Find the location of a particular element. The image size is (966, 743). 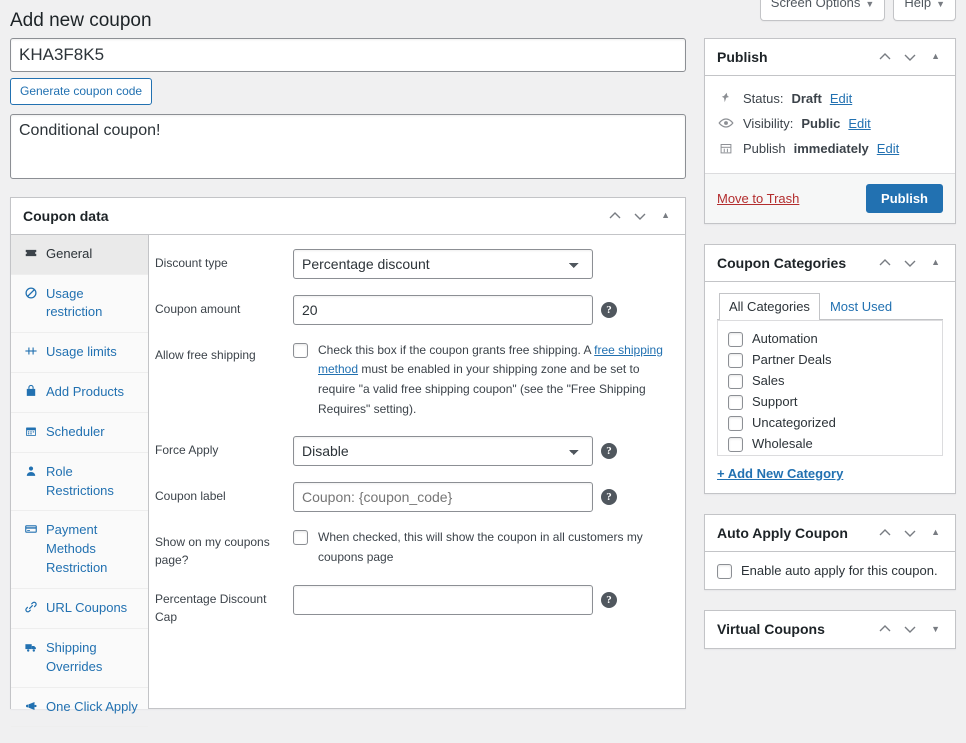

virtual-coupons-title: Virtual Coupons is located at coordinates (771, 629).